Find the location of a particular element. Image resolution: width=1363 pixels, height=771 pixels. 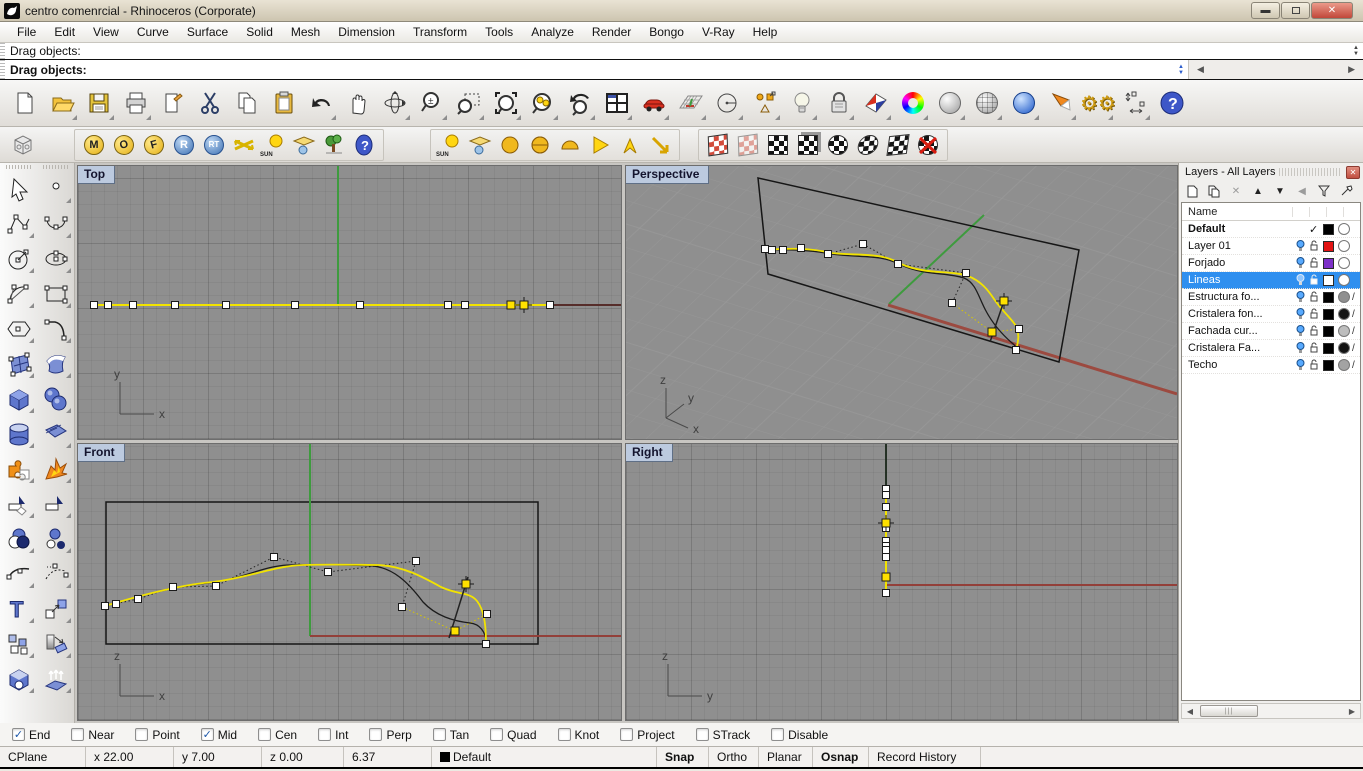

orient-icon is located at coordinates (56, 643).